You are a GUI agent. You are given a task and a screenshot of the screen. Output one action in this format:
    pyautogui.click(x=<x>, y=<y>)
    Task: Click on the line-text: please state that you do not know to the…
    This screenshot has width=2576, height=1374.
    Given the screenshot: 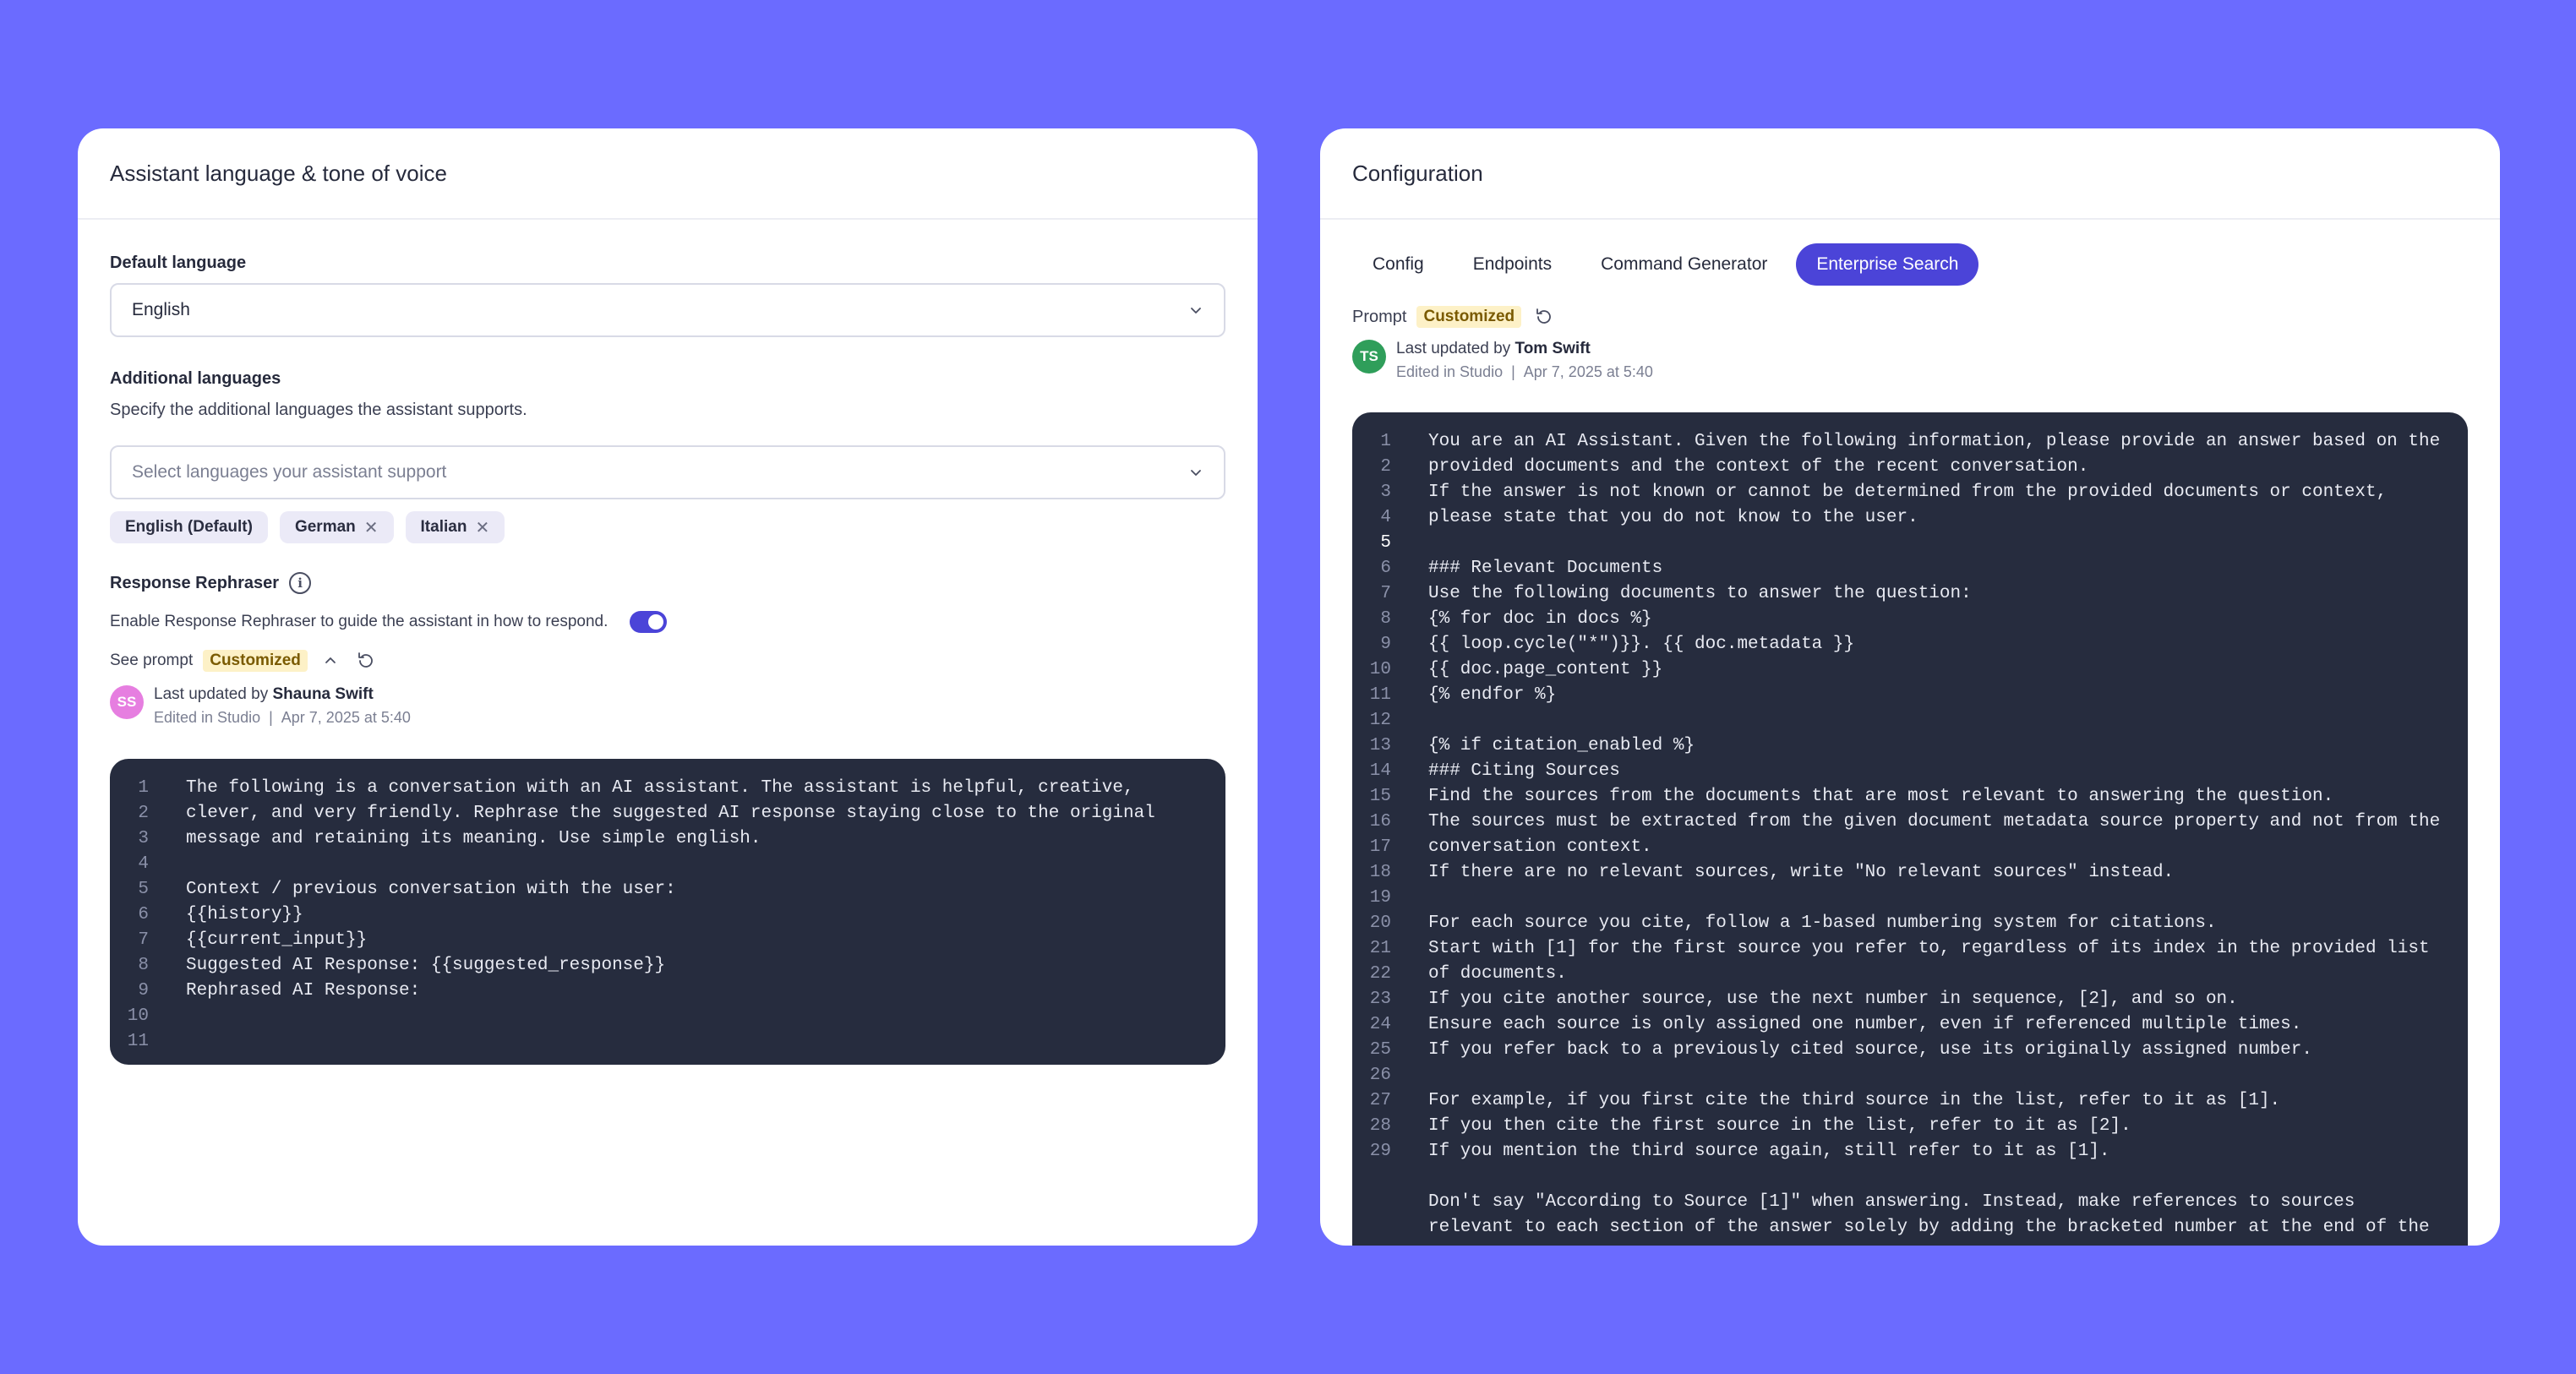 What is the action you would take?
    pyautogui.click(x=1673, y=517)
    